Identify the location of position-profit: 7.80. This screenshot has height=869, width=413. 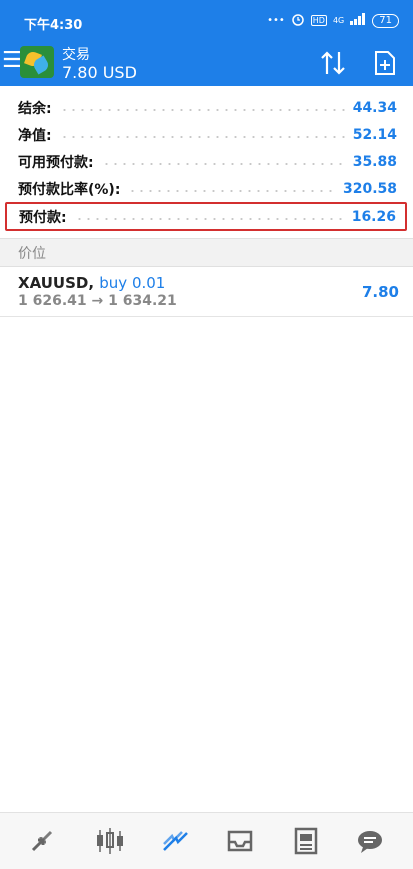
(380, 292).